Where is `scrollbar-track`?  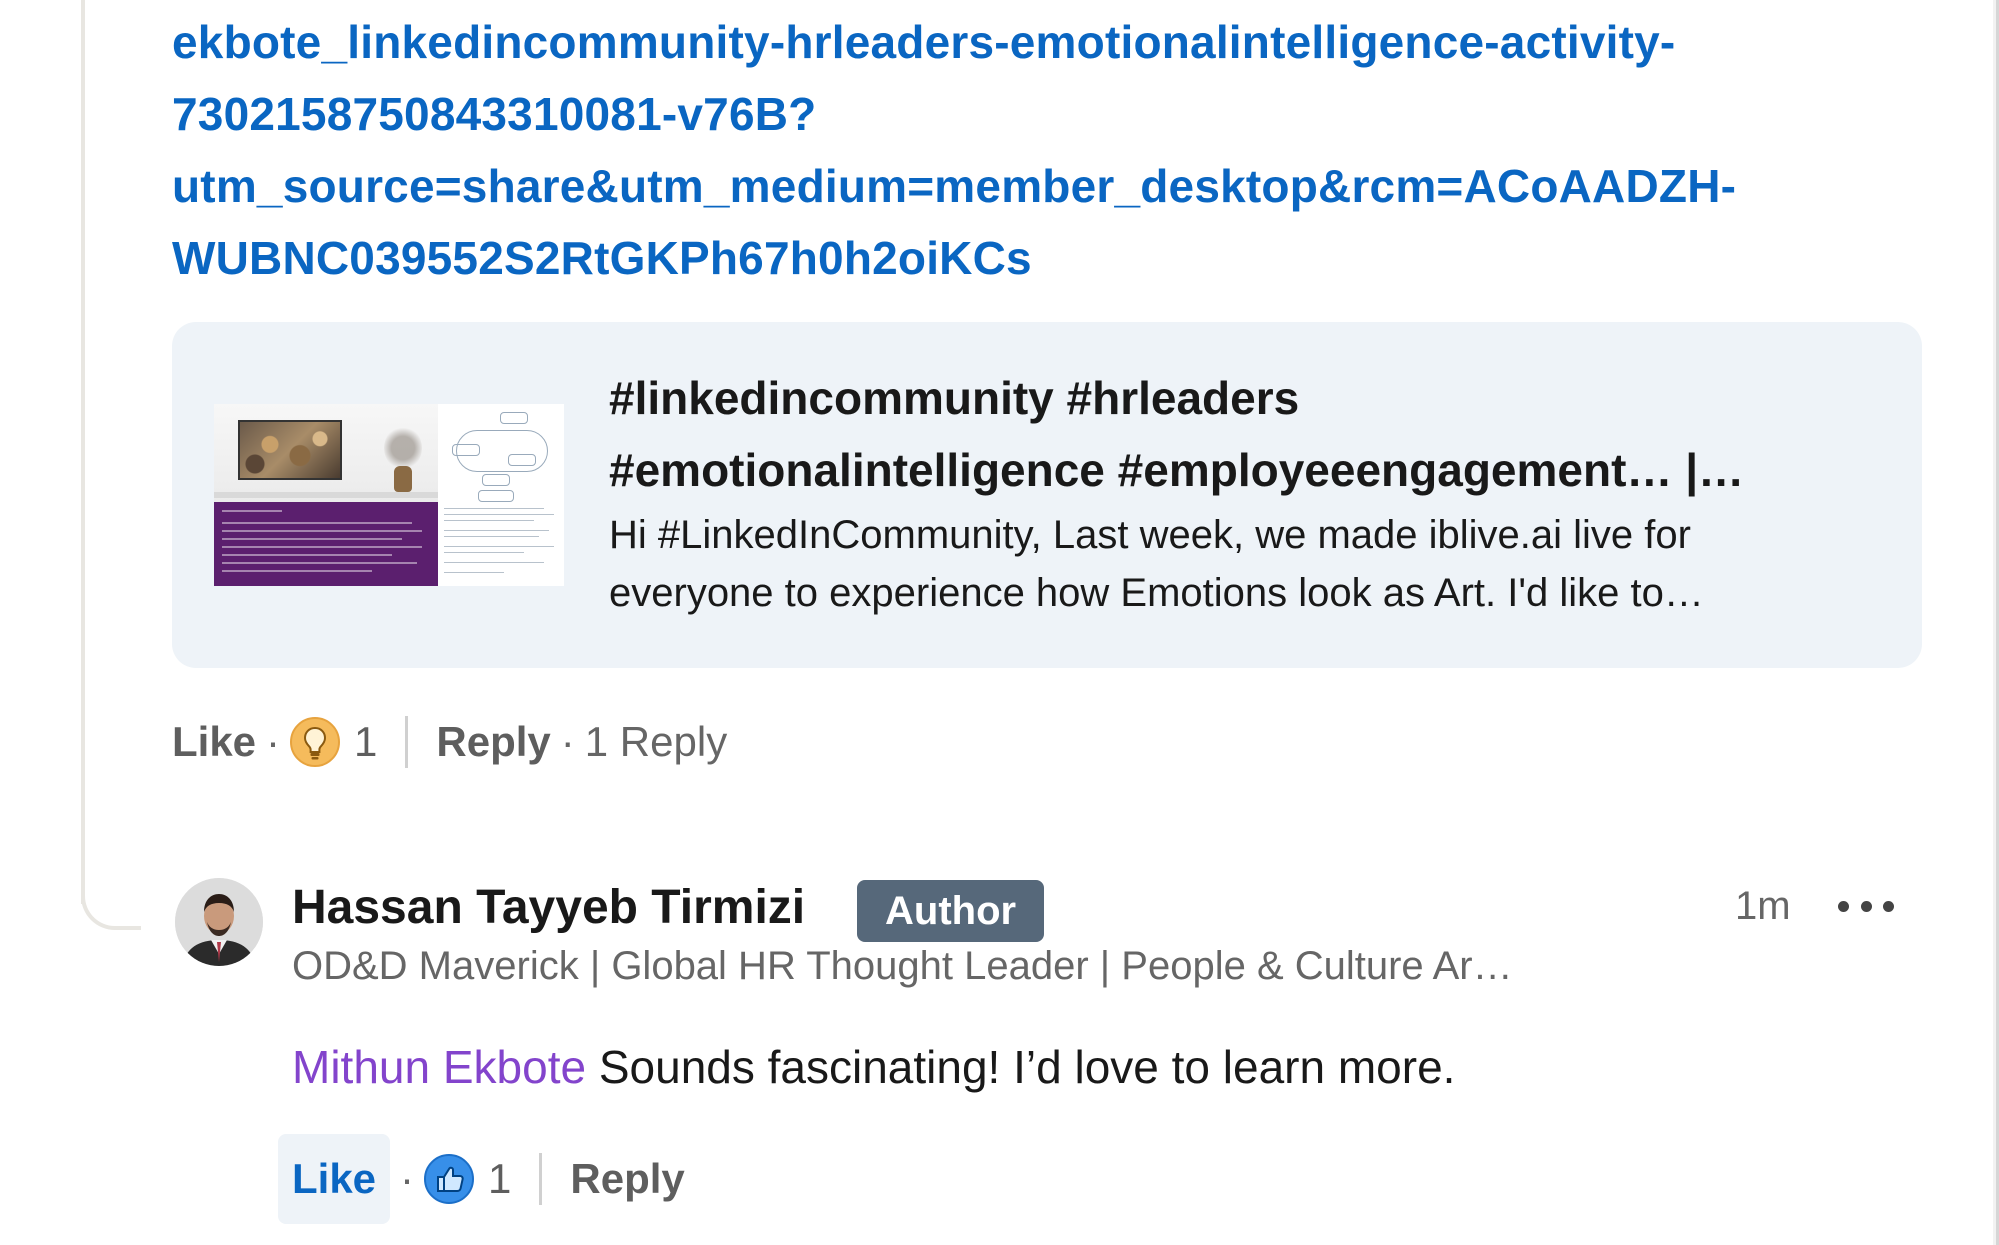
scrollbar-track is located at coordinates (1996, 622).